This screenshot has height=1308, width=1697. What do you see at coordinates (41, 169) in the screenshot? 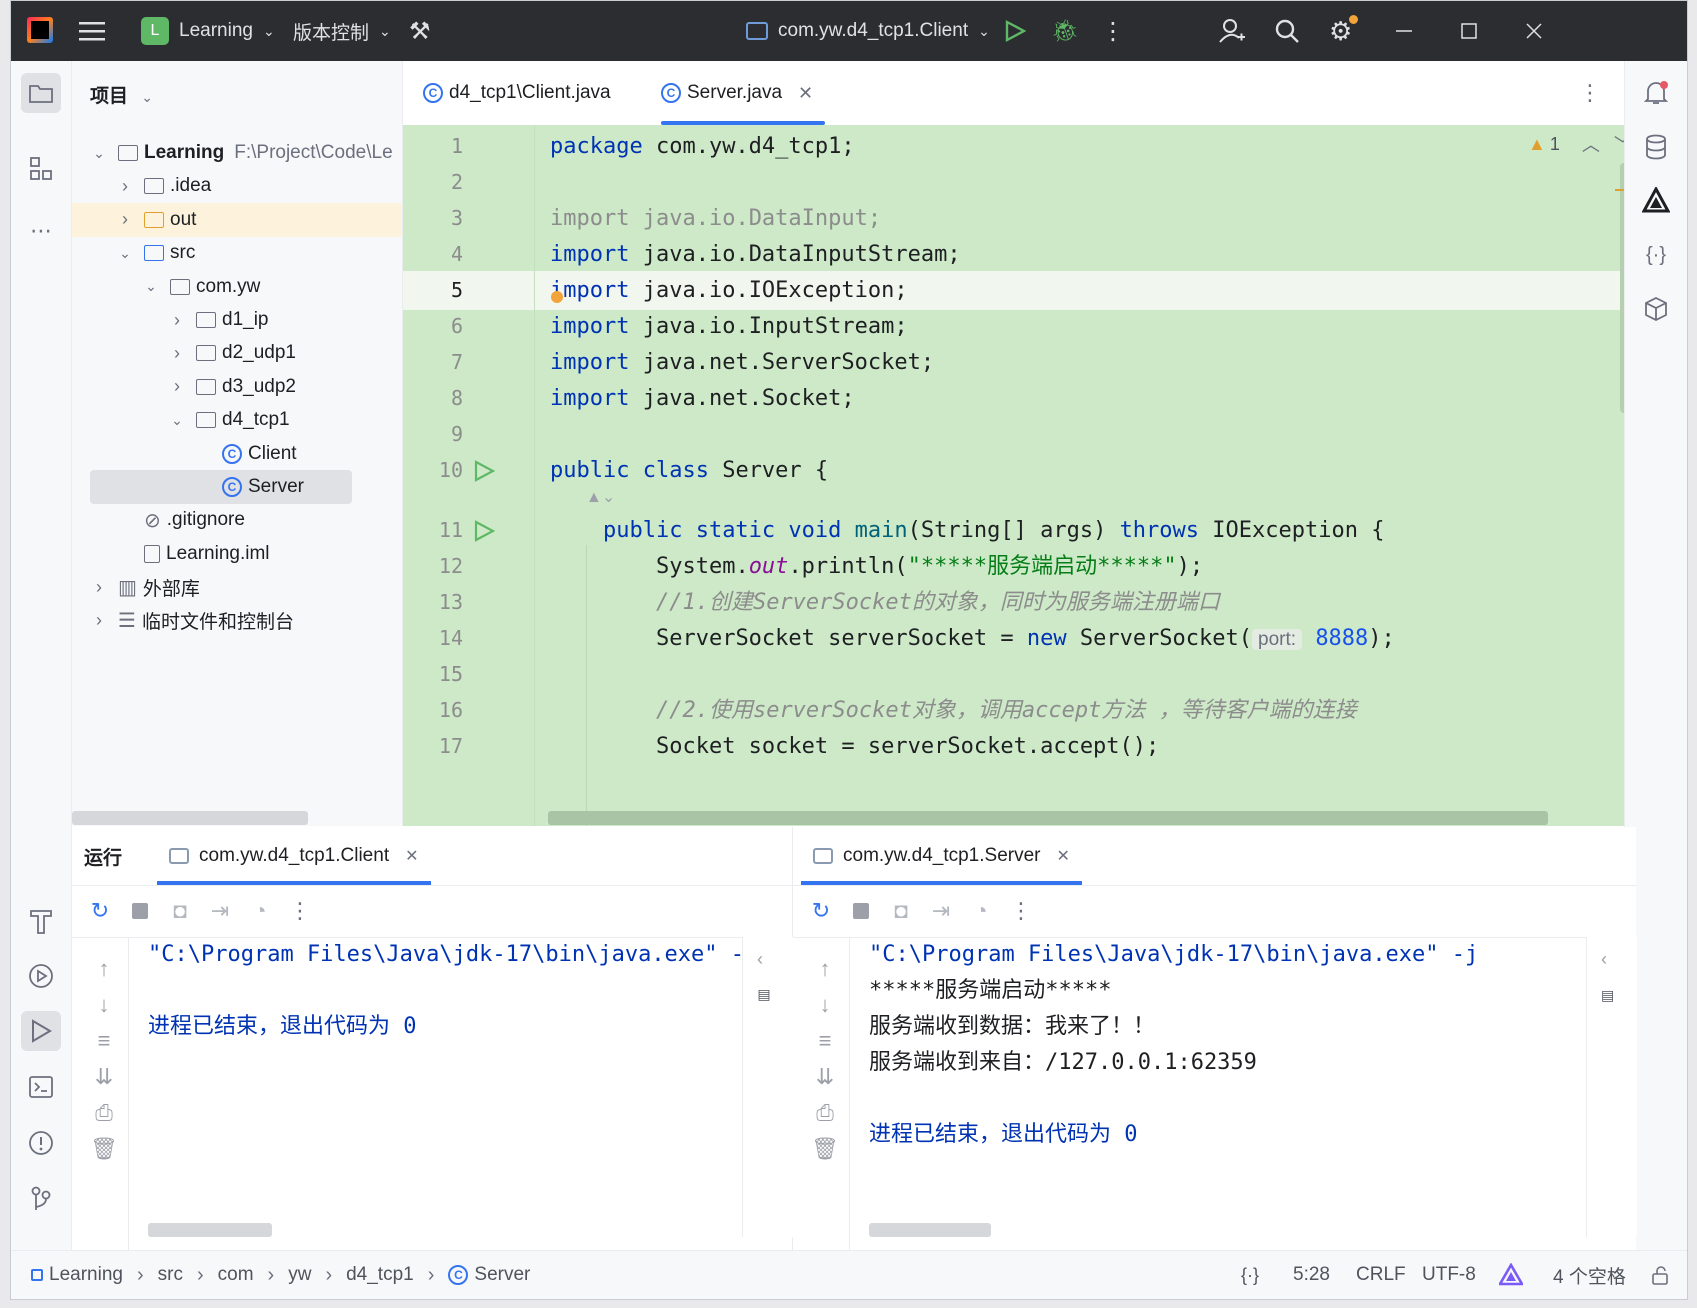
I see `structure-icon` at bounding box center [41, 169].